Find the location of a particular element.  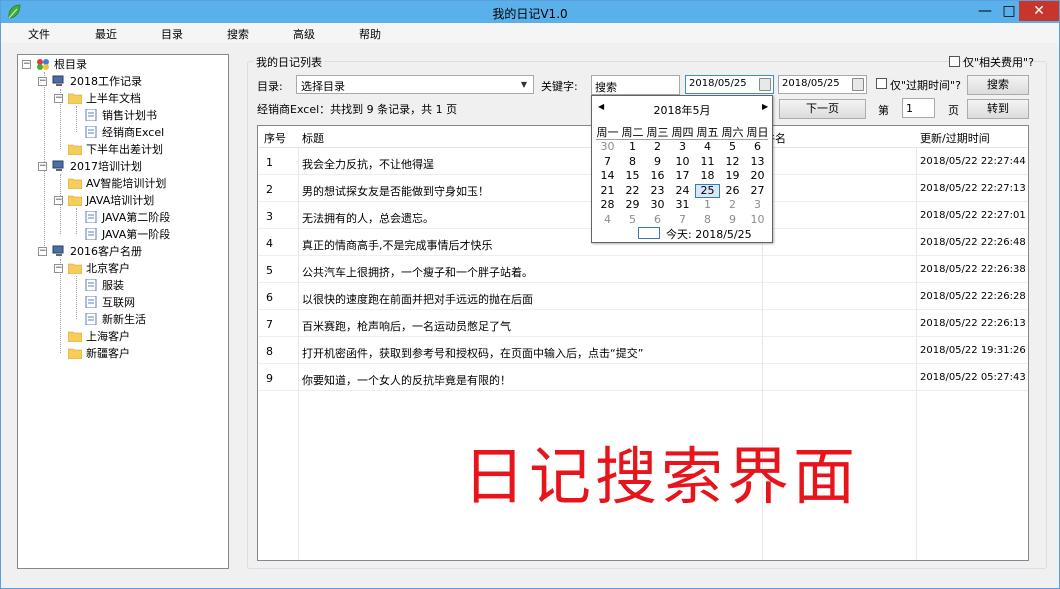

menu-recent: 最近 is located at coordinates (106, 34).